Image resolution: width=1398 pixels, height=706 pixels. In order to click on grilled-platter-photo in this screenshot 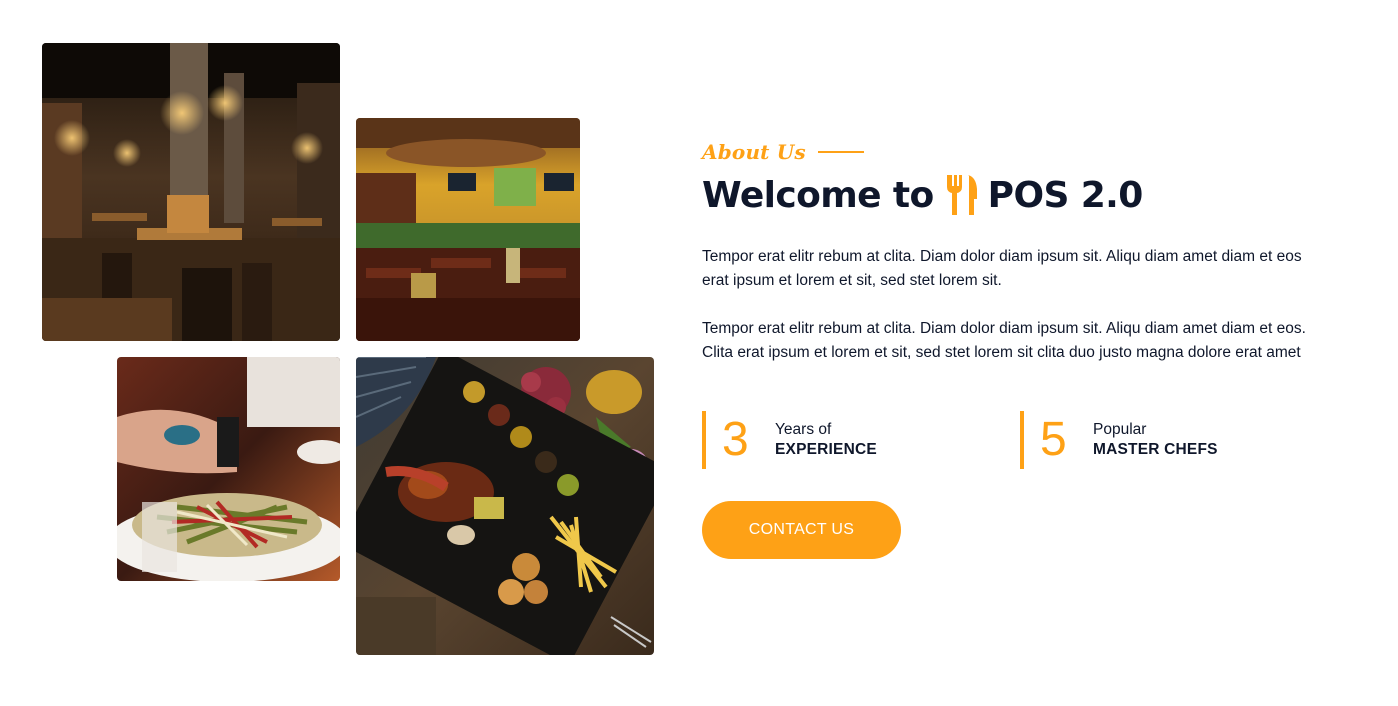, I will do `click(505, 506)`.